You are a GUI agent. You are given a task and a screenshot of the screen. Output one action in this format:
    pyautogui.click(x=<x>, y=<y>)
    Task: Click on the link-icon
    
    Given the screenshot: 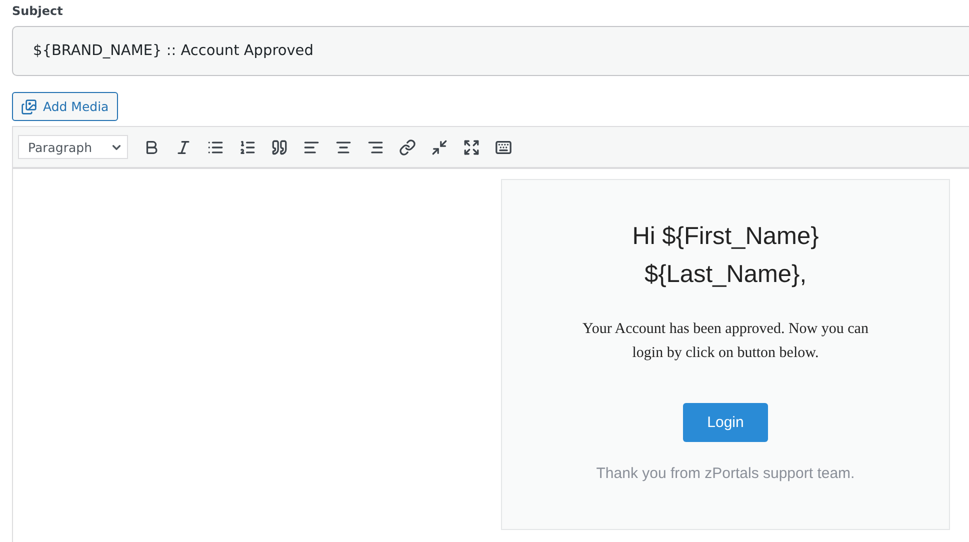 What is the action you would take?
    pyautogui.click(x=407, y=147)
    